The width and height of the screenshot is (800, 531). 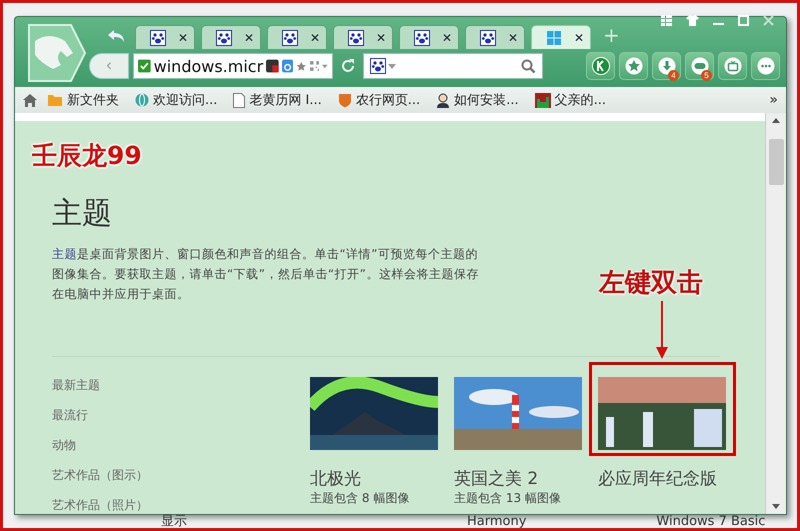 I want to click on author-label: 壬辰龙99, so click(x=87, y=156).